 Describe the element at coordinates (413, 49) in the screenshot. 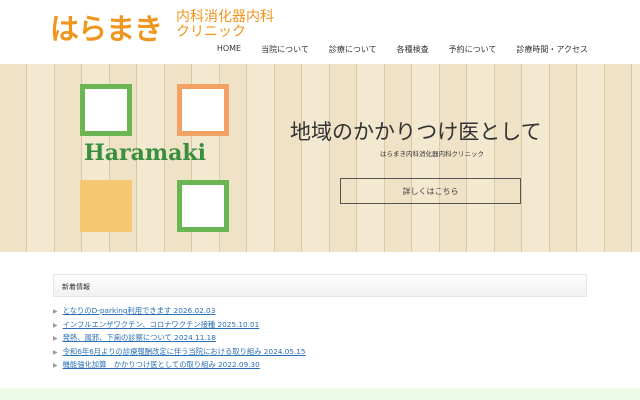

I see `nav-exams: 各種検査` at that location.